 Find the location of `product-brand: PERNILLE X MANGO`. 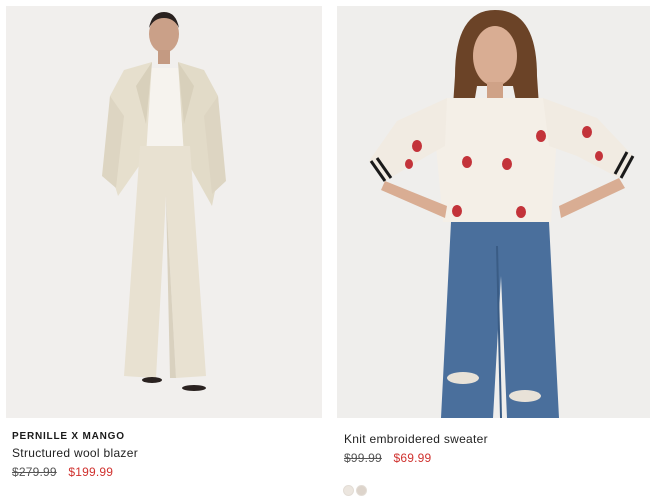

product-brand: PERNILLE X MANGO is located at coordinates (68, 436).